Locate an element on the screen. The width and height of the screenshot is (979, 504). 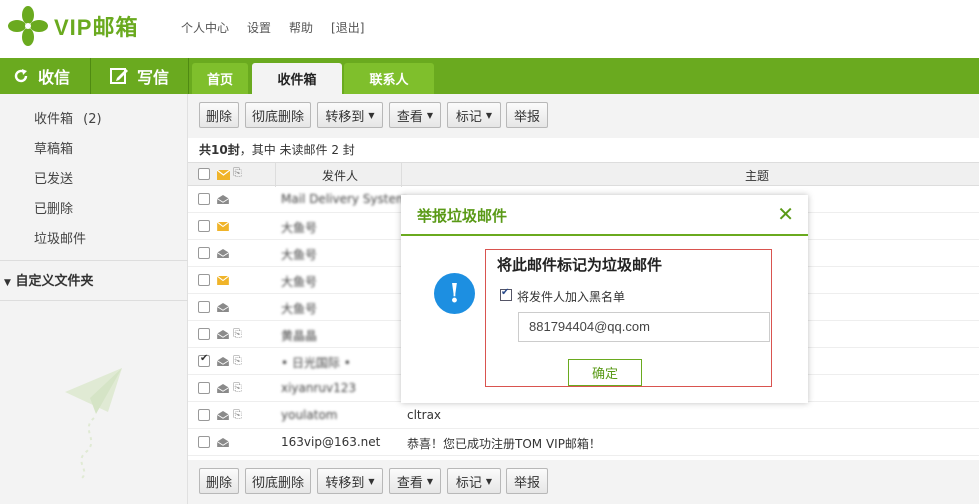
logo-text: VIP邮箱 is located at coordinates (96, 27).